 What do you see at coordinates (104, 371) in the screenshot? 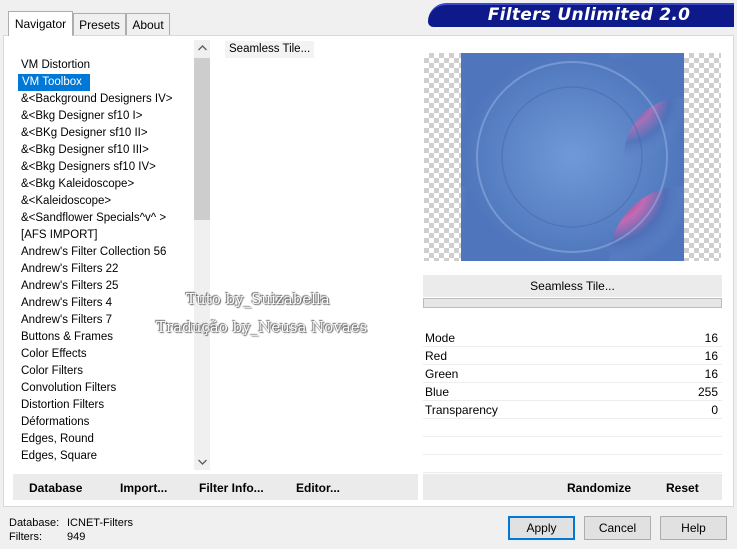
I see `list-item: Color Filters` at bounding box center [104, 371].